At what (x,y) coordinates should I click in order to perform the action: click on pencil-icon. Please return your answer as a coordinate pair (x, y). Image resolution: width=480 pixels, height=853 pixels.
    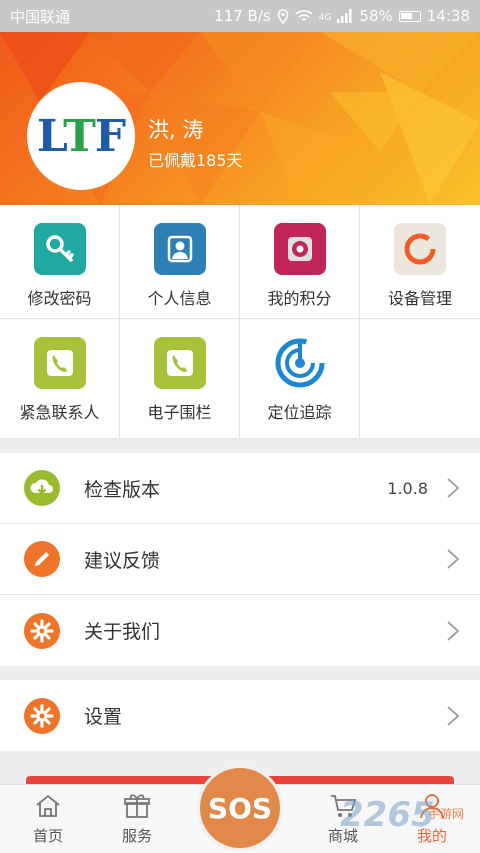
    Looking at the image, I should click on (42, 559).